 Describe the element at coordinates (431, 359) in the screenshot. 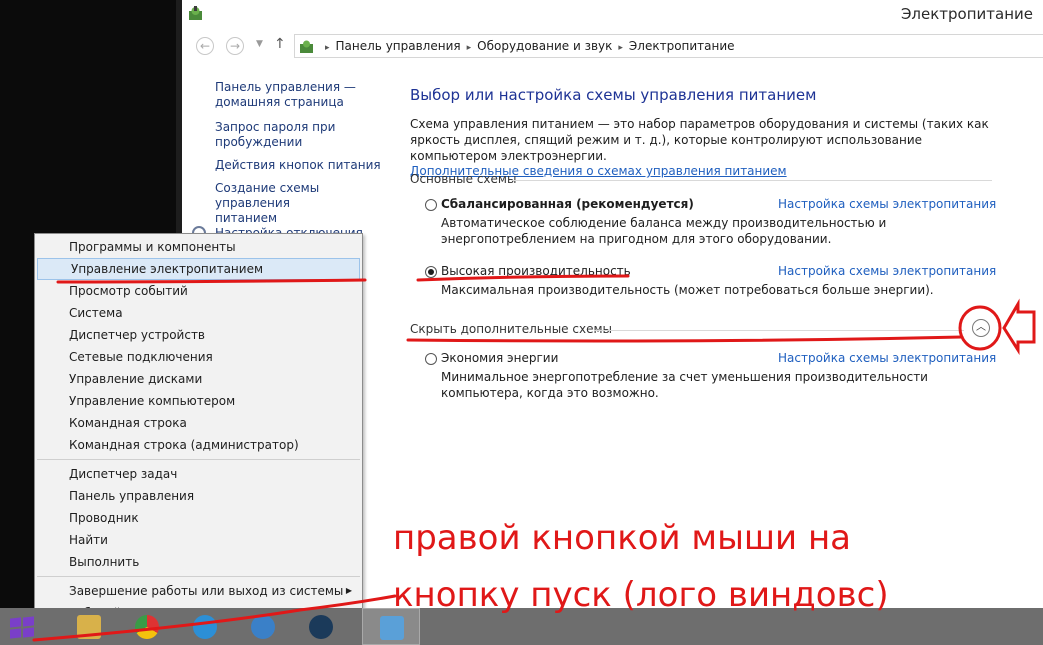

I see `power-saver-radio` at that location.